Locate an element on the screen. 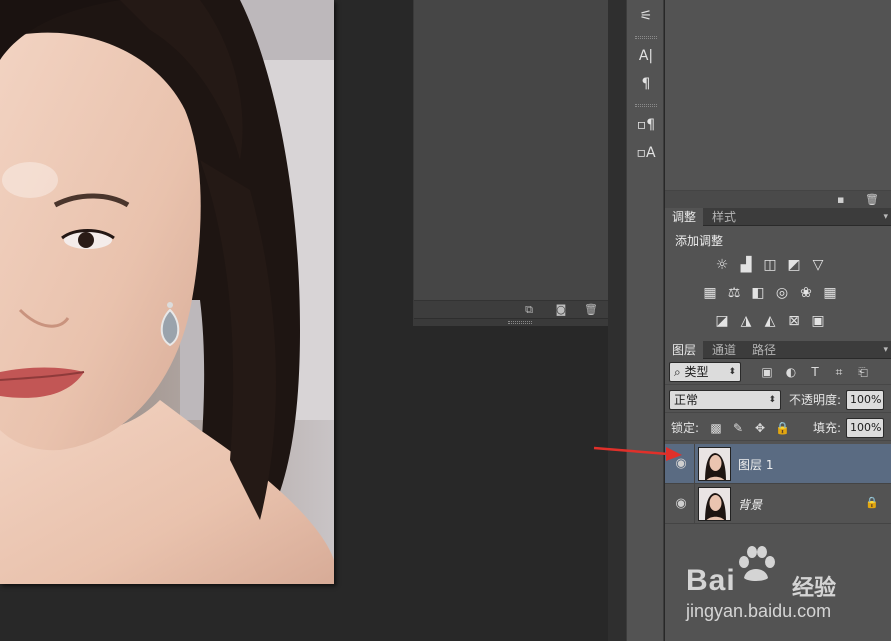 Image resolution: width=891 pixels, height=641 pixels. brightness-contrast-icon: ☼ is located at coordinates (722, 265).